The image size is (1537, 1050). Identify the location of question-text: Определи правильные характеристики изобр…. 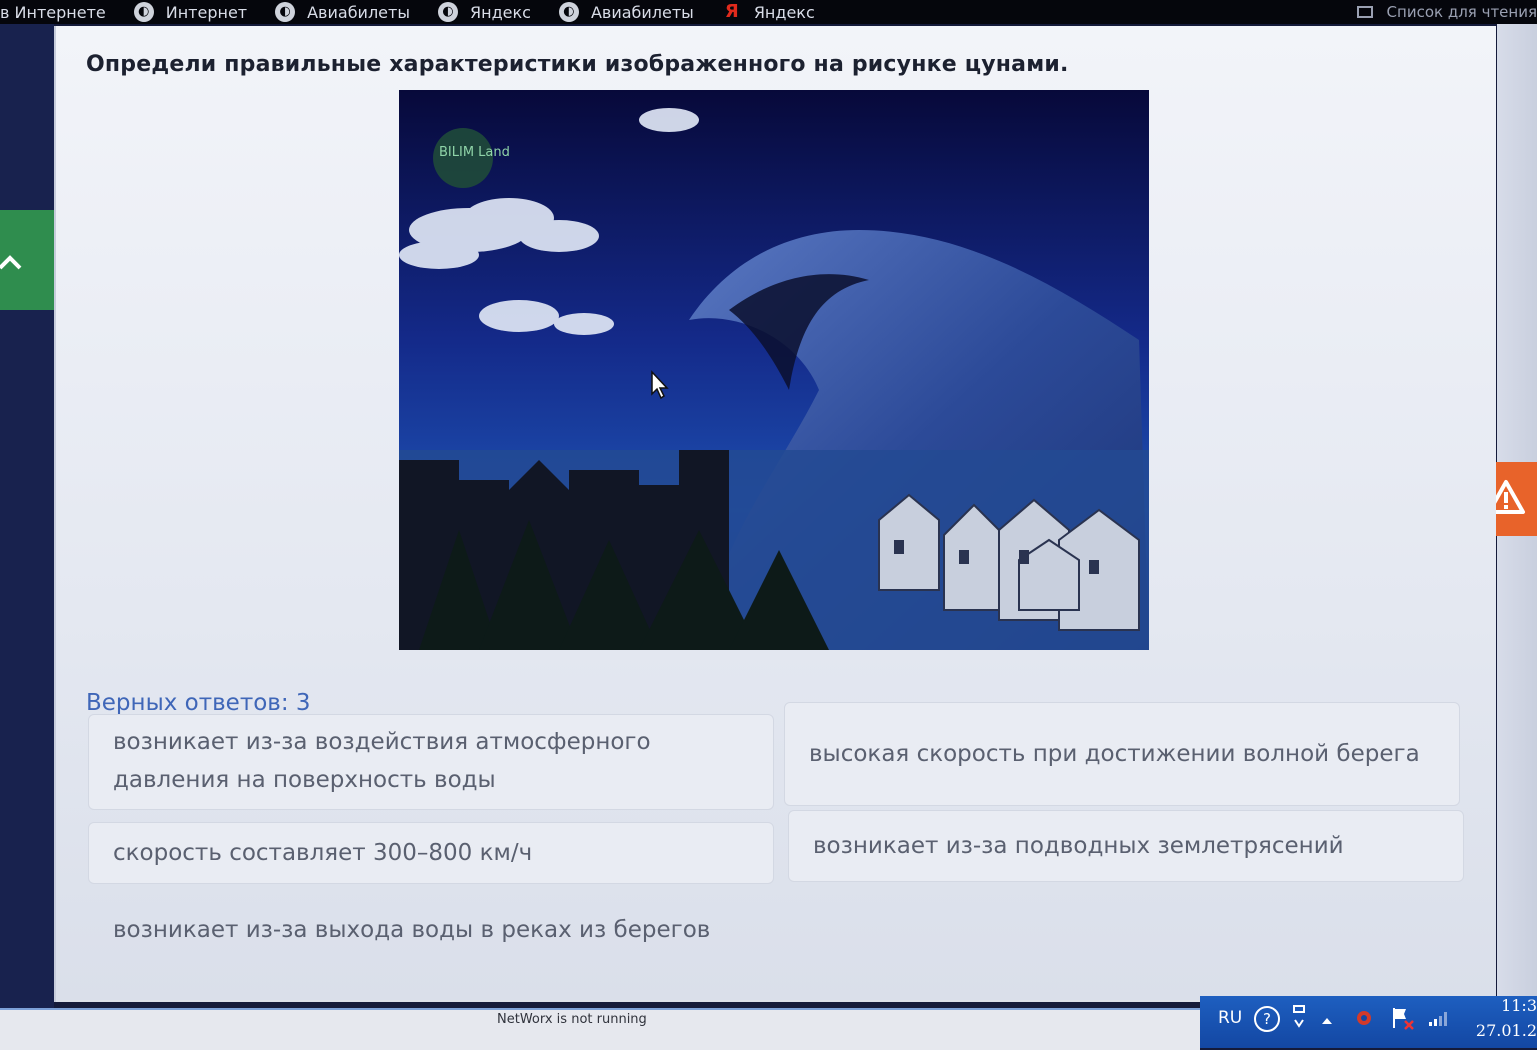
(577, 64).